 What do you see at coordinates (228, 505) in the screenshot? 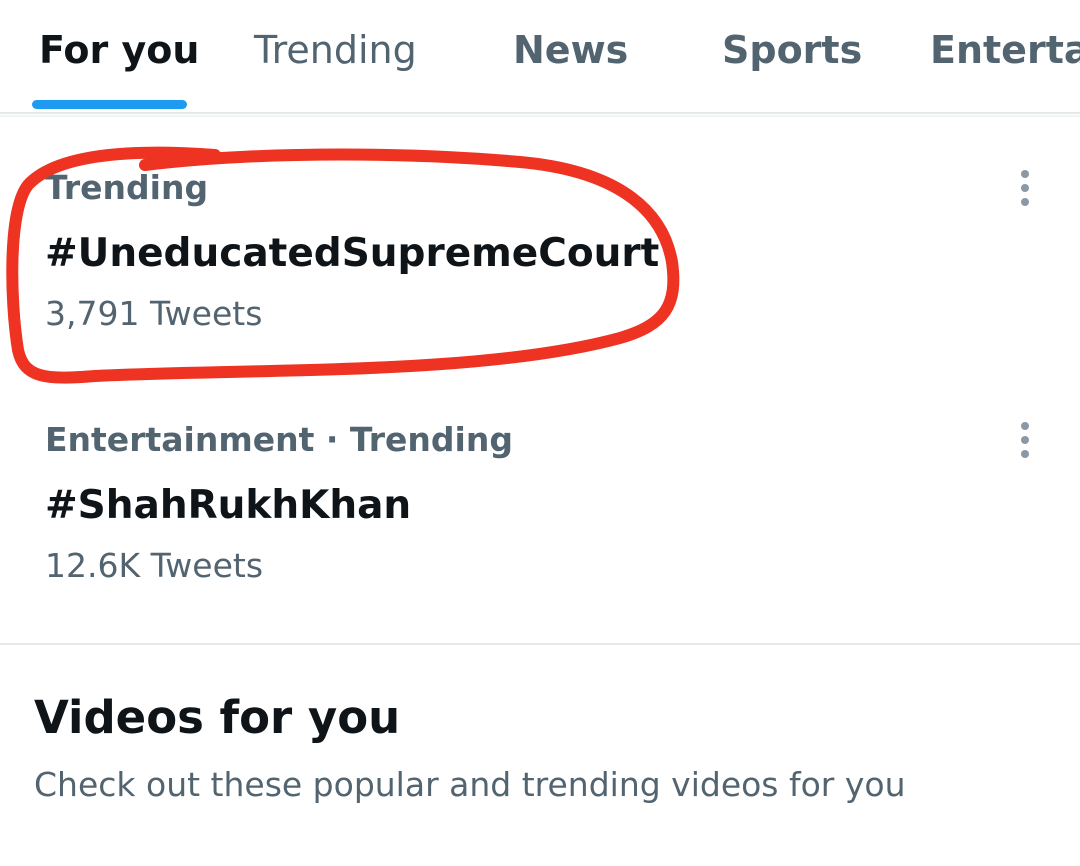
I see `trend-topic: #ShahRukhKhan` at bounding box center [228, 505].